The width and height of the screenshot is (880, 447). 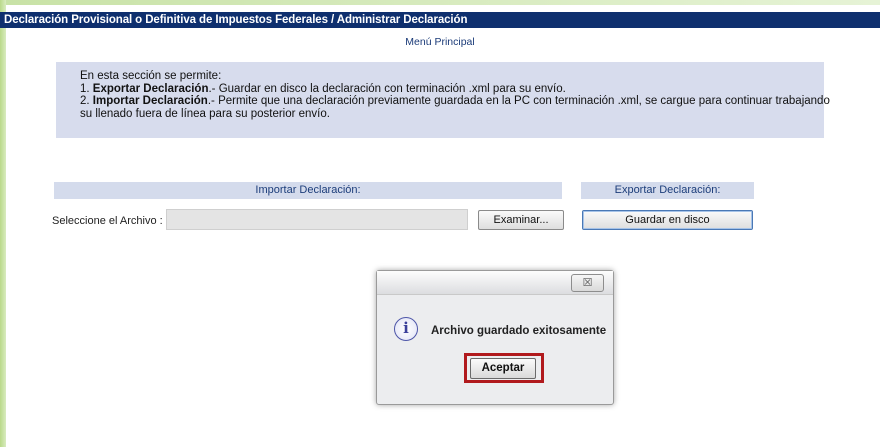 What do you see at coordinates (440, 2) in the screenshot?
I see `top-accent-bar` at bounding box center [440, 2].